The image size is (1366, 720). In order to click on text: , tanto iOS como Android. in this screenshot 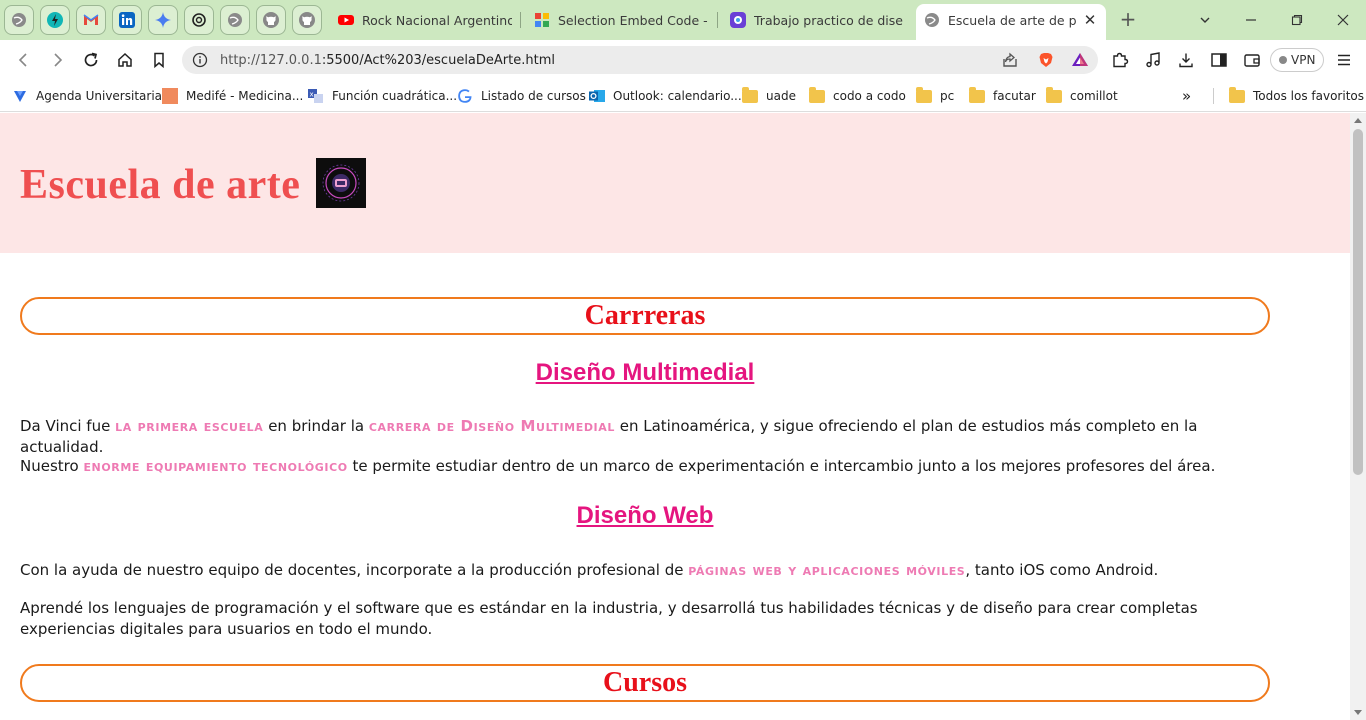, I will do `click(1062, 570)`.